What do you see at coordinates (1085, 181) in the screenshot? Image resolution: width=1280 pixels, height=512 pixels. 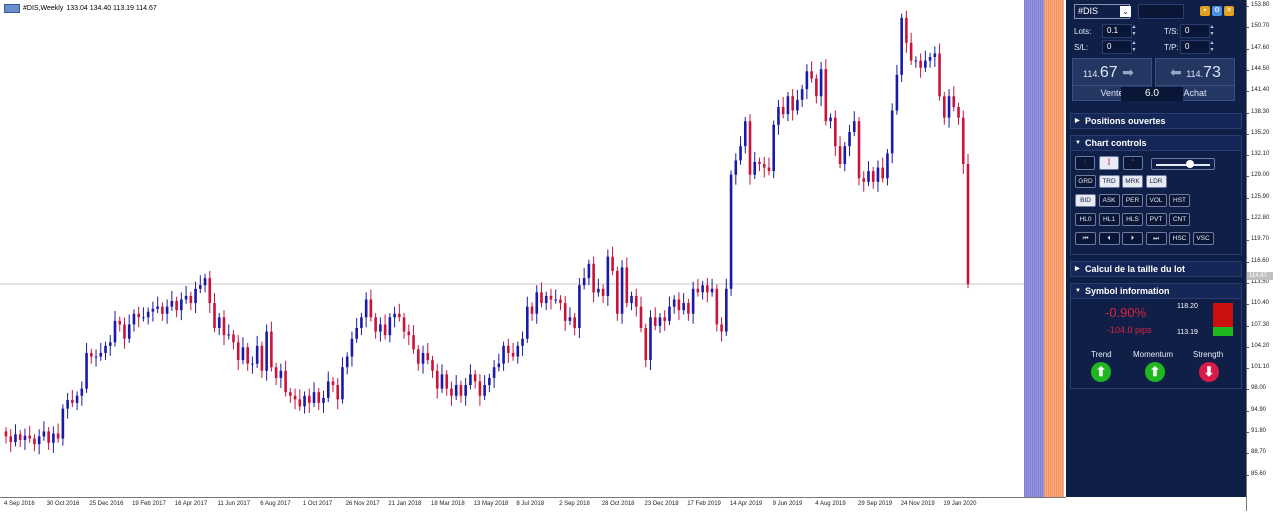 I see `control-button-grd: GRD` at bounding box center [1085, 181].